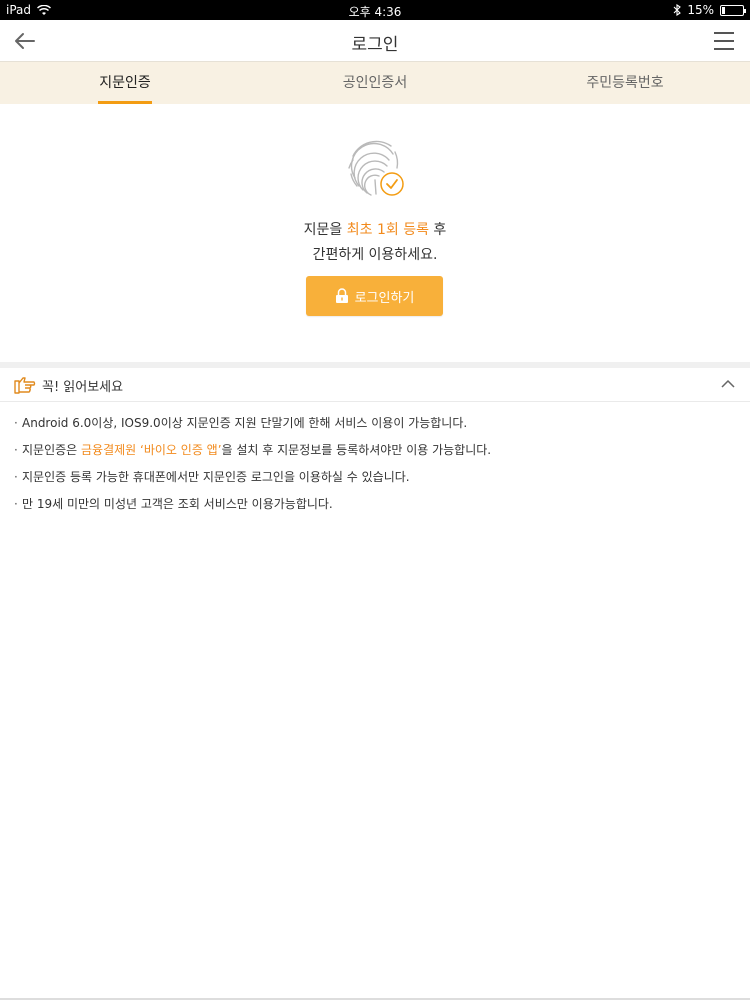  Describe the element at coordinates (677, 10) in the screenshot. I see `bluetooth-icon` at that location.